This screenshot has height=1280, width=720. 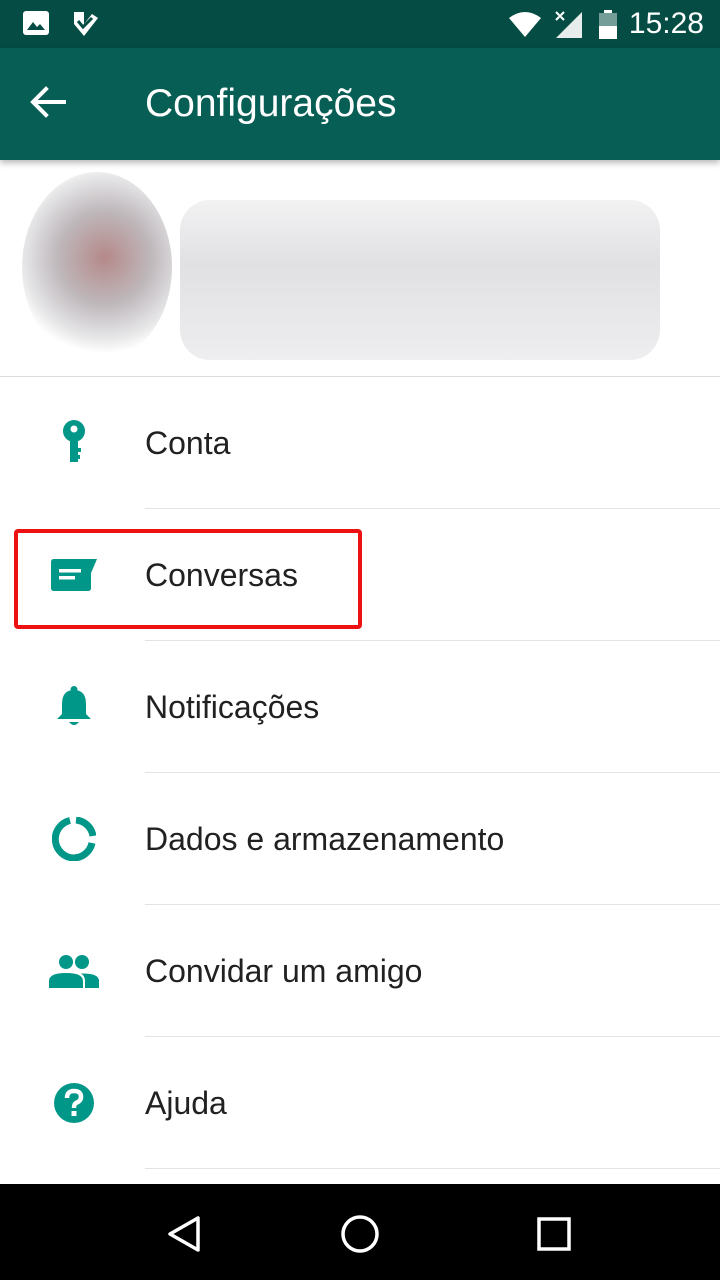 I want to click on nav-back-button, so click(x=184, y=1236).